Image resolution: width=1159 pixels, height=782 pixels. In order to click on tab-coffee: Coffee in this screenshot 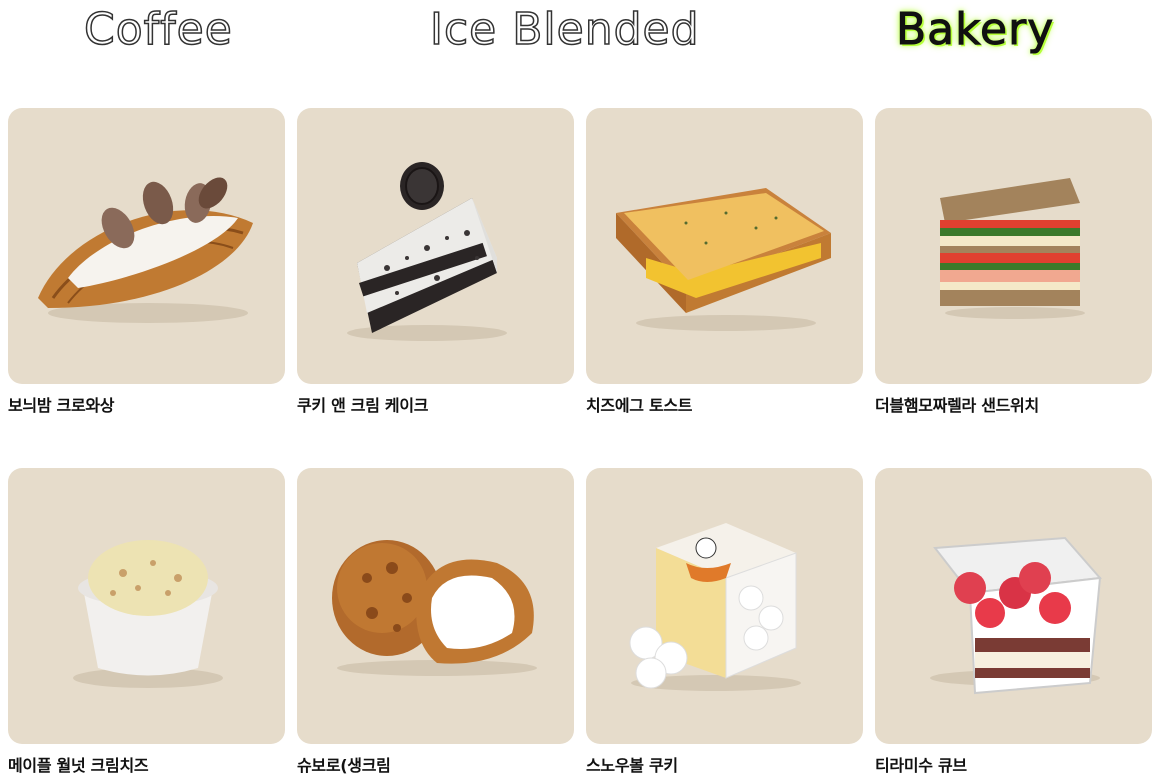, I will do `click(158, 30)`.